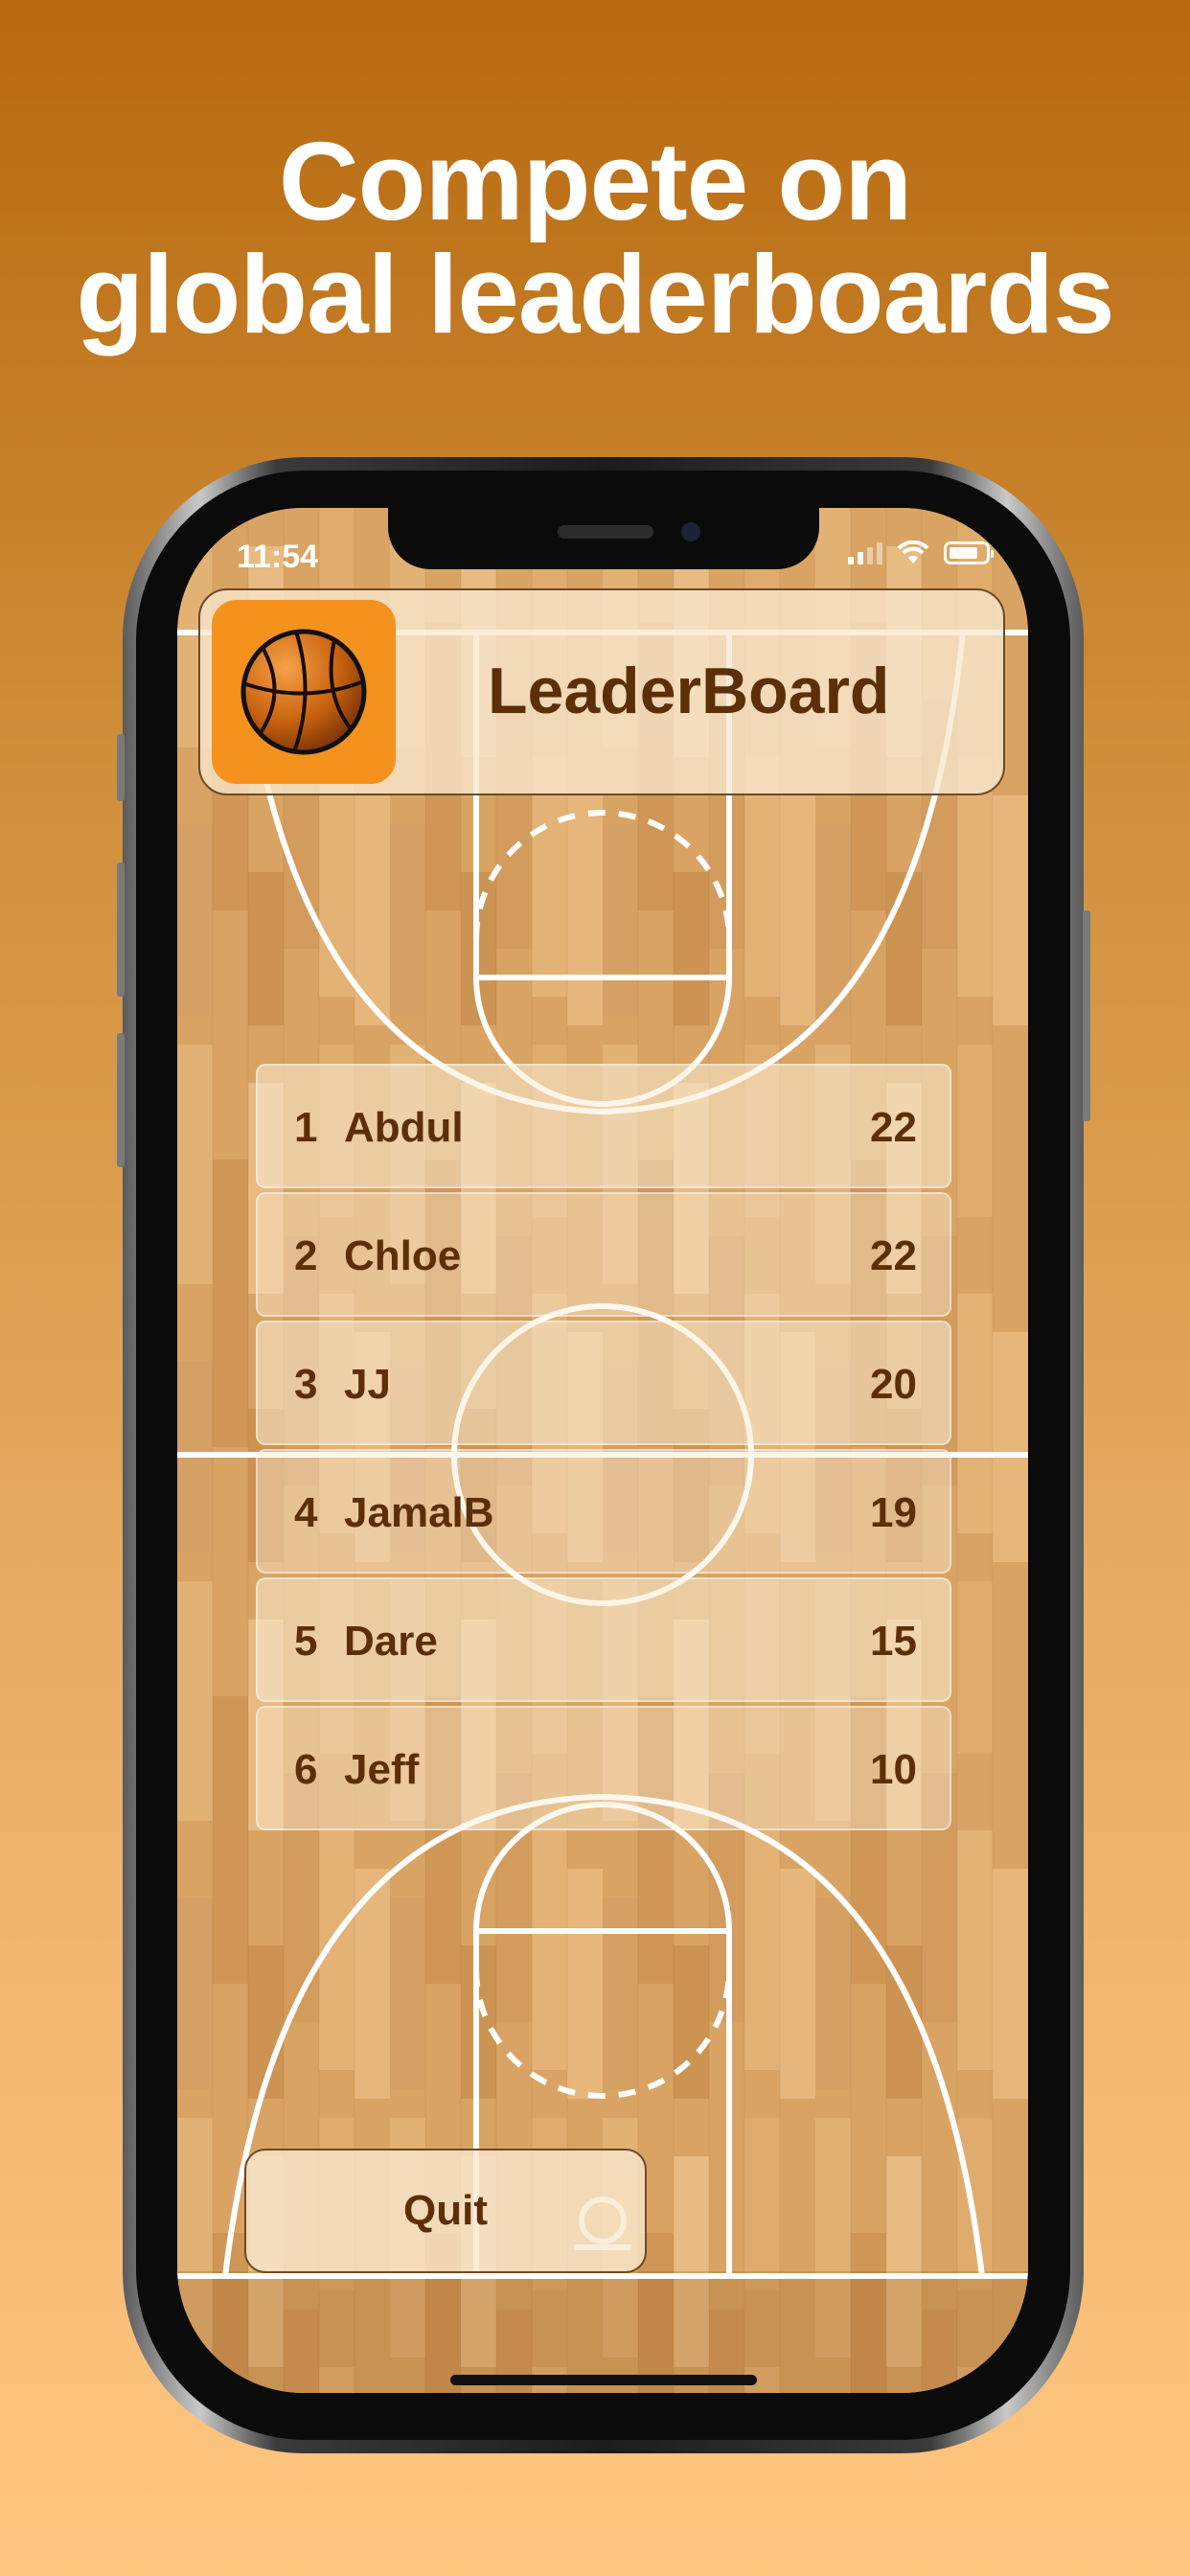  I want to click on headline-line-1: Compete on, so click(595, 181).